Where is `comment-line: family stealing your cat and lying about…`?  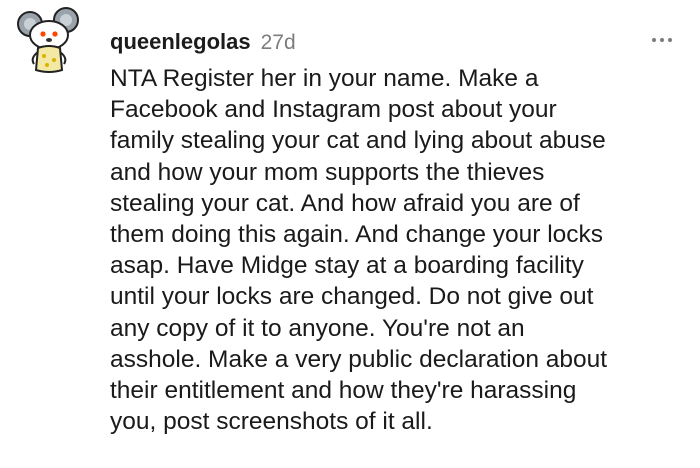
comment-line: family stealing your cat and lying about… is located at coordinates (358, 141).